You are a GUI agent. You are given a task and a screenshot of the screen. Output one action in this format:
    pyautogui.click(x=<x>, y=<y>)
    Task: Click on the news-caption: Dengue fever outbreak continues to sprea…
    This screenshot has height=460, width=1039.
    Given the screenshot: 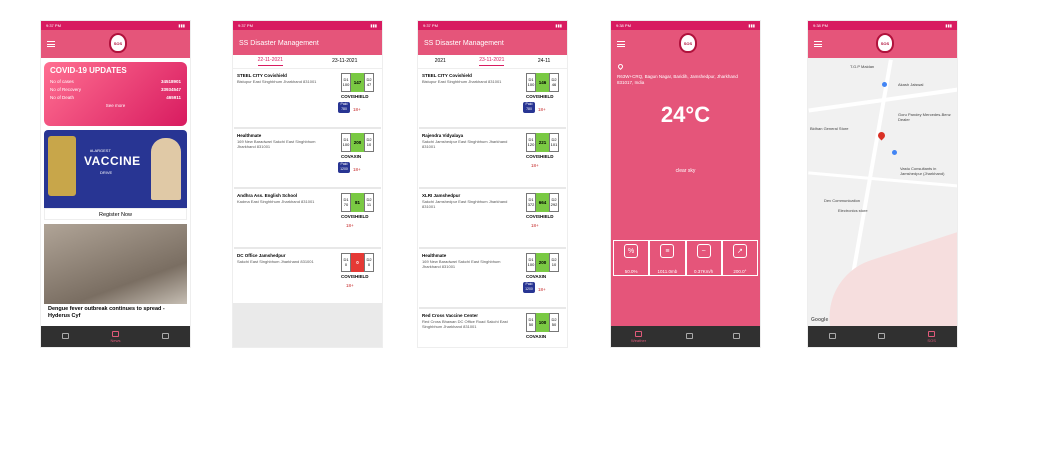 What is the action you would take?
    pyautogui.click(x=115, y=313)
    